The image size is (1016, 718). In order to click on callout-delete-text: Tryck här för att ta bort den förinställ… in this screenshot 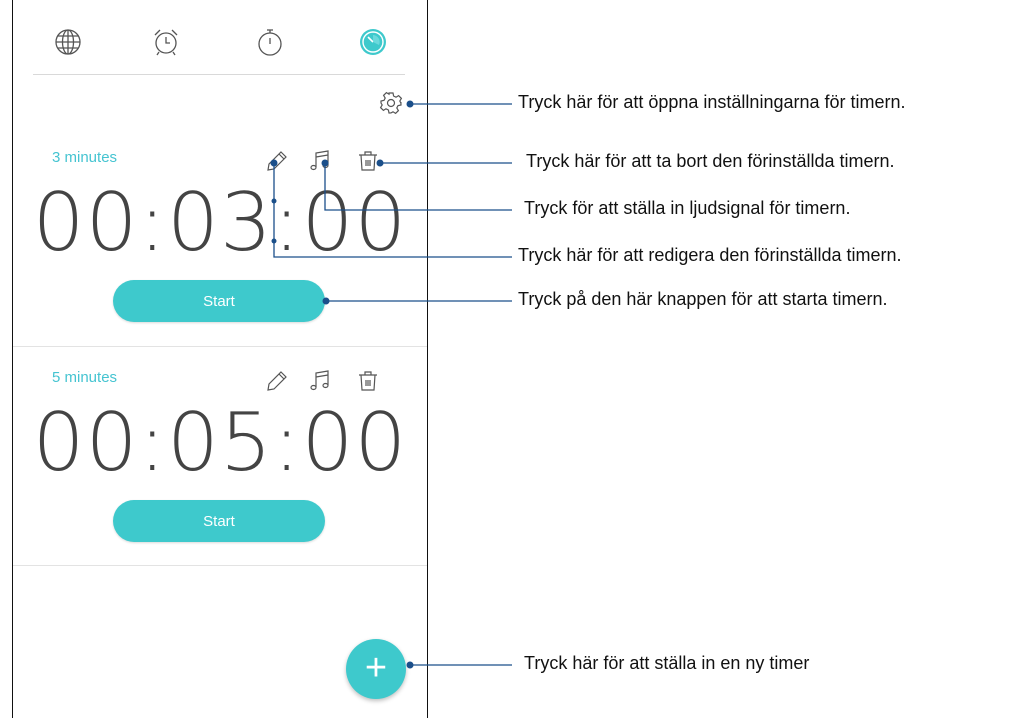, I will do `click(710, 161)`.